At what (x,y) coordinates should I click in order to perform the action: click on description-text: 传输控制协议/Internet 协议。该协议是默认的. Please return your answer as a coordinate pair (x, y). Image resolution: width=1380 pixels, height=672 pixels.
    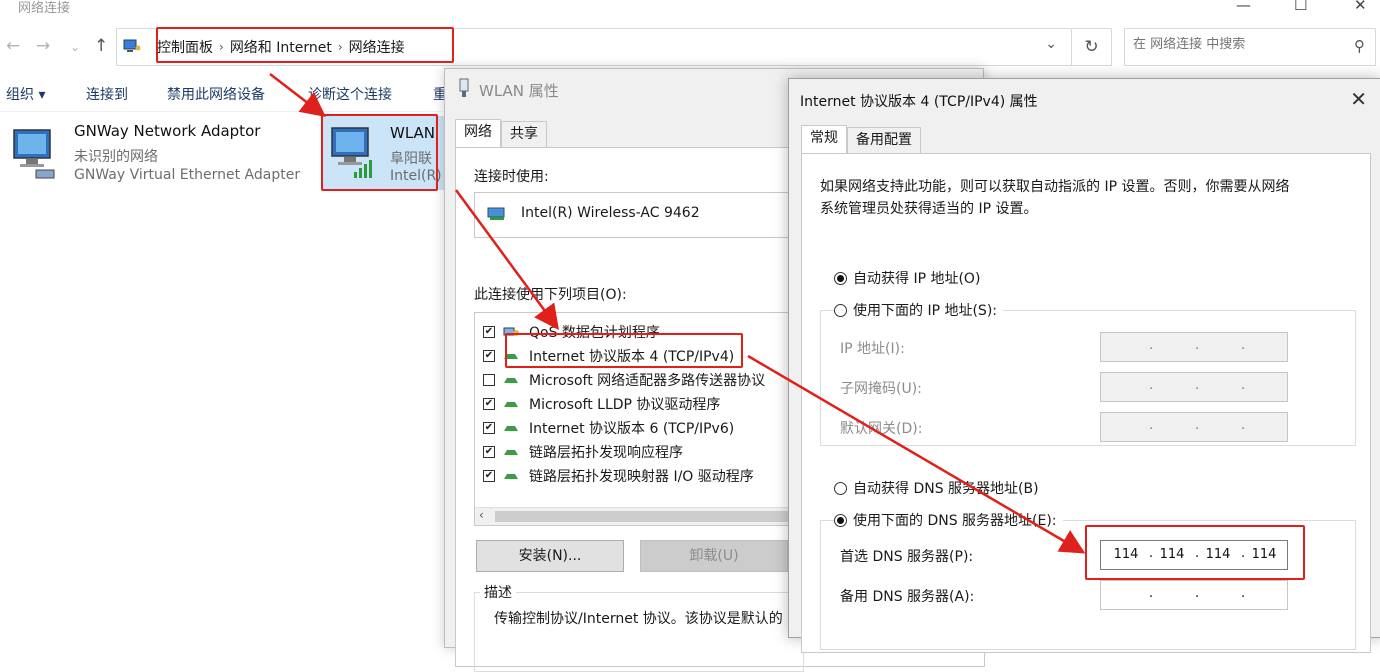
    Looking at the image, I should click on (638, 619).